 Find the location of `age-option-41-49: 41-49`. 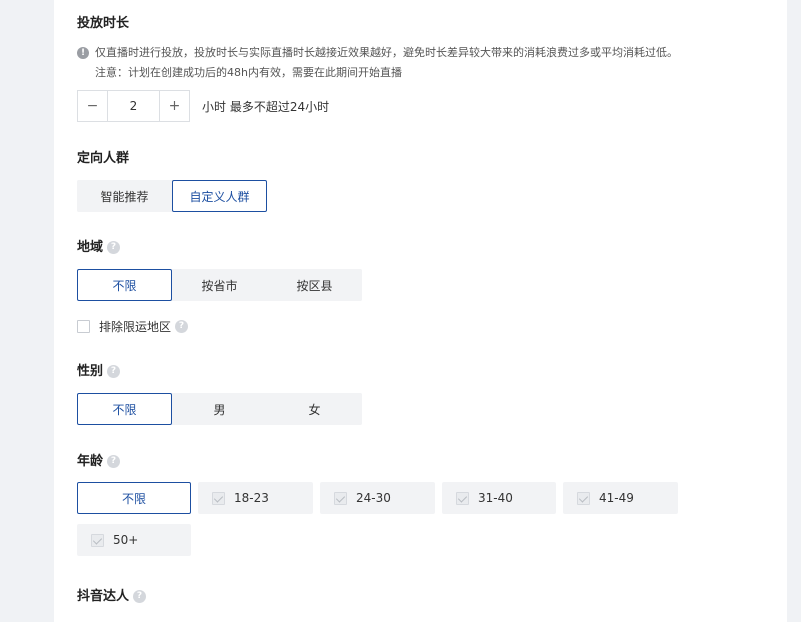

age-option-41-49: 41-49 is located at coordinates (620, 498).